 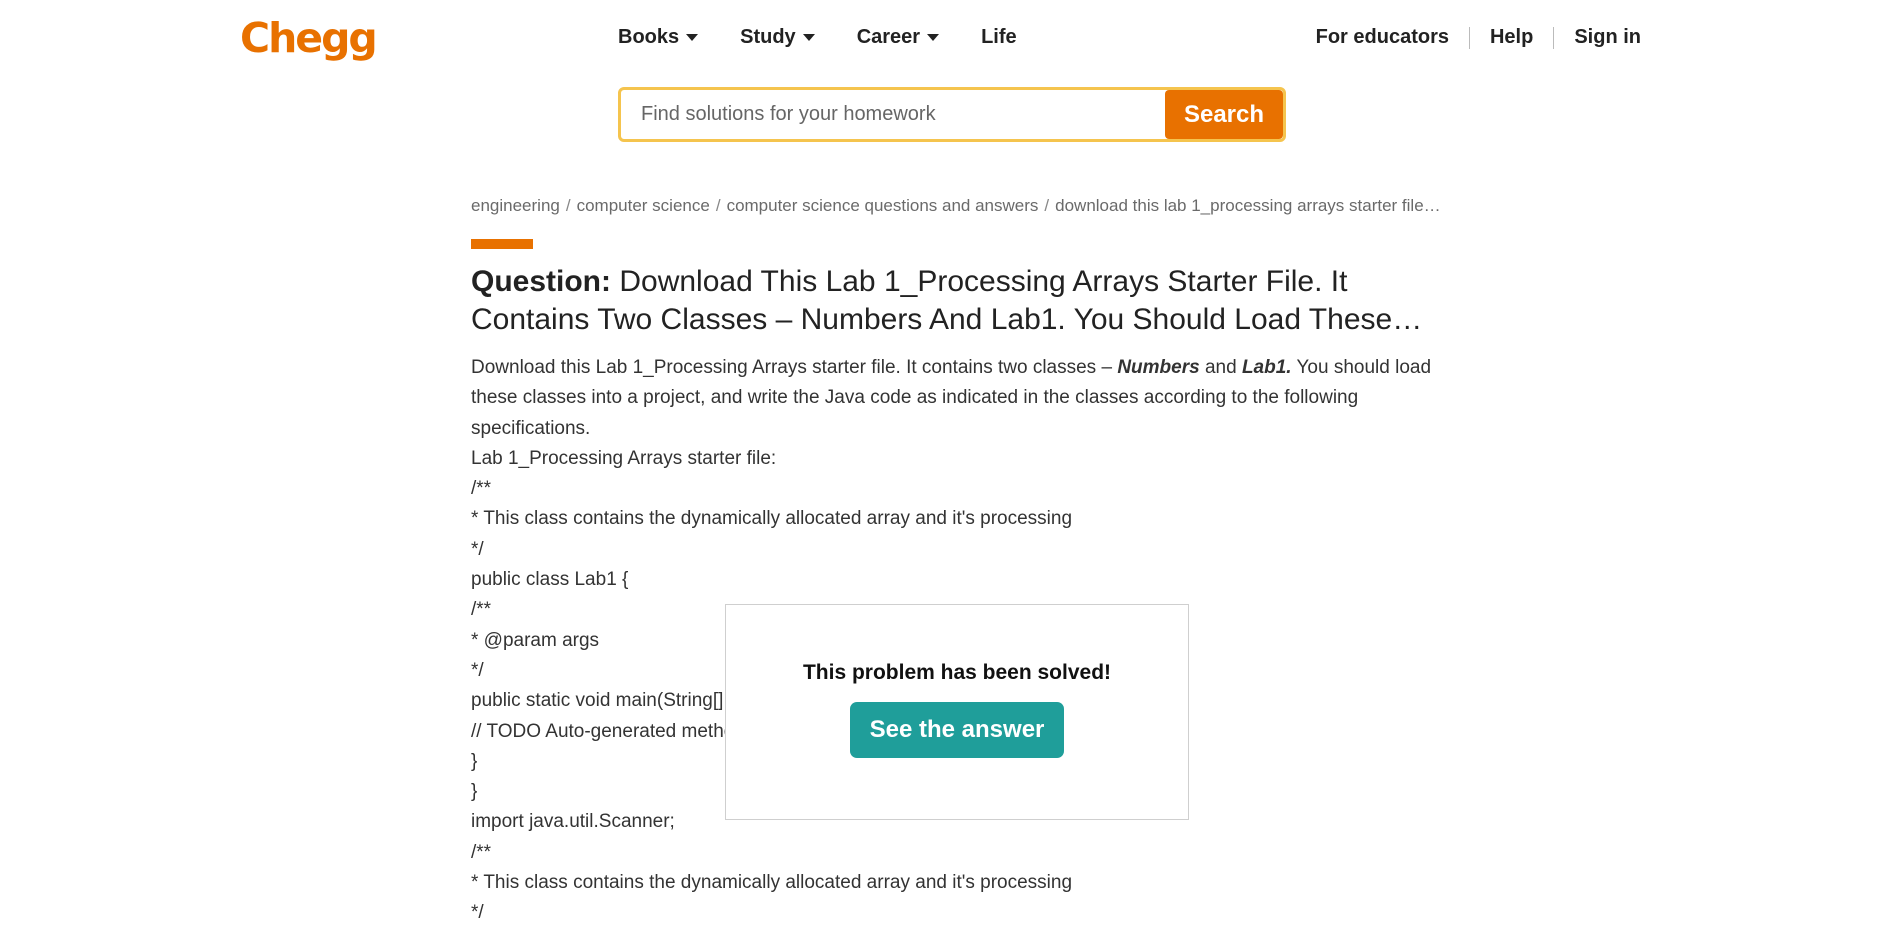 I want to click on main-nav: Books Study Career Life, so click(x=838, y=37).